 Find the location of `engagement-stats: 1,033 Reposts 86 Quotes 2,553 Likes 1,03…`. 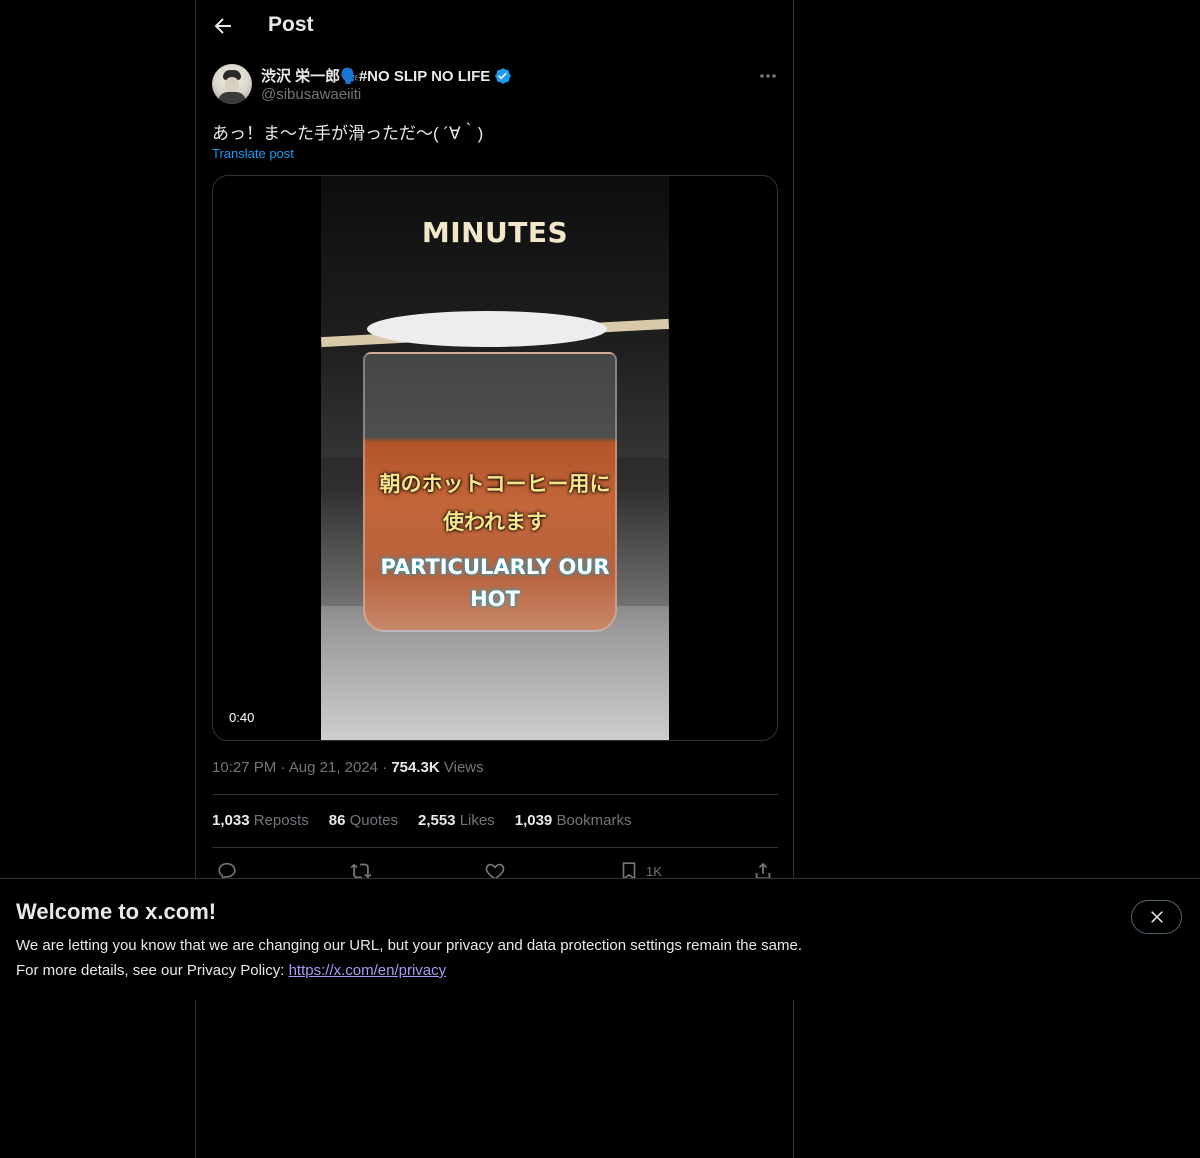

engagement-stats: 1,033 Reposts 86 Quotes 2,553 Likes 1,03… is located at coordinates (421, 820).